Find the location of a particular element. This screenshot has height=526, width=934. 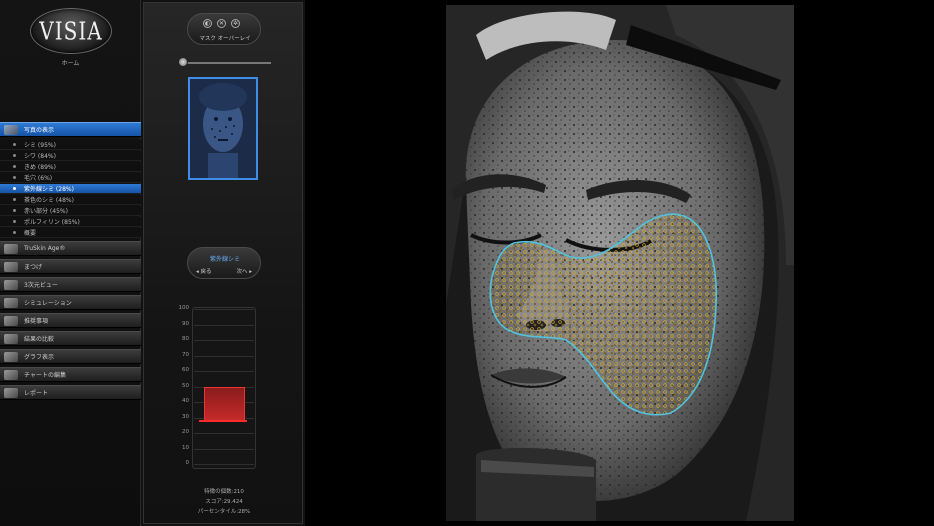

gauge-tick-label: 50 is located at coordinates (185, 385).